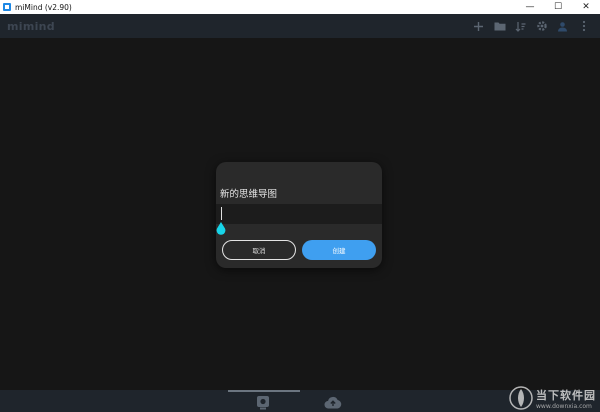  What do you see at coordinates (478, 26) in the screenshot?
I see `add-icon` at bounding box center [478, 26].